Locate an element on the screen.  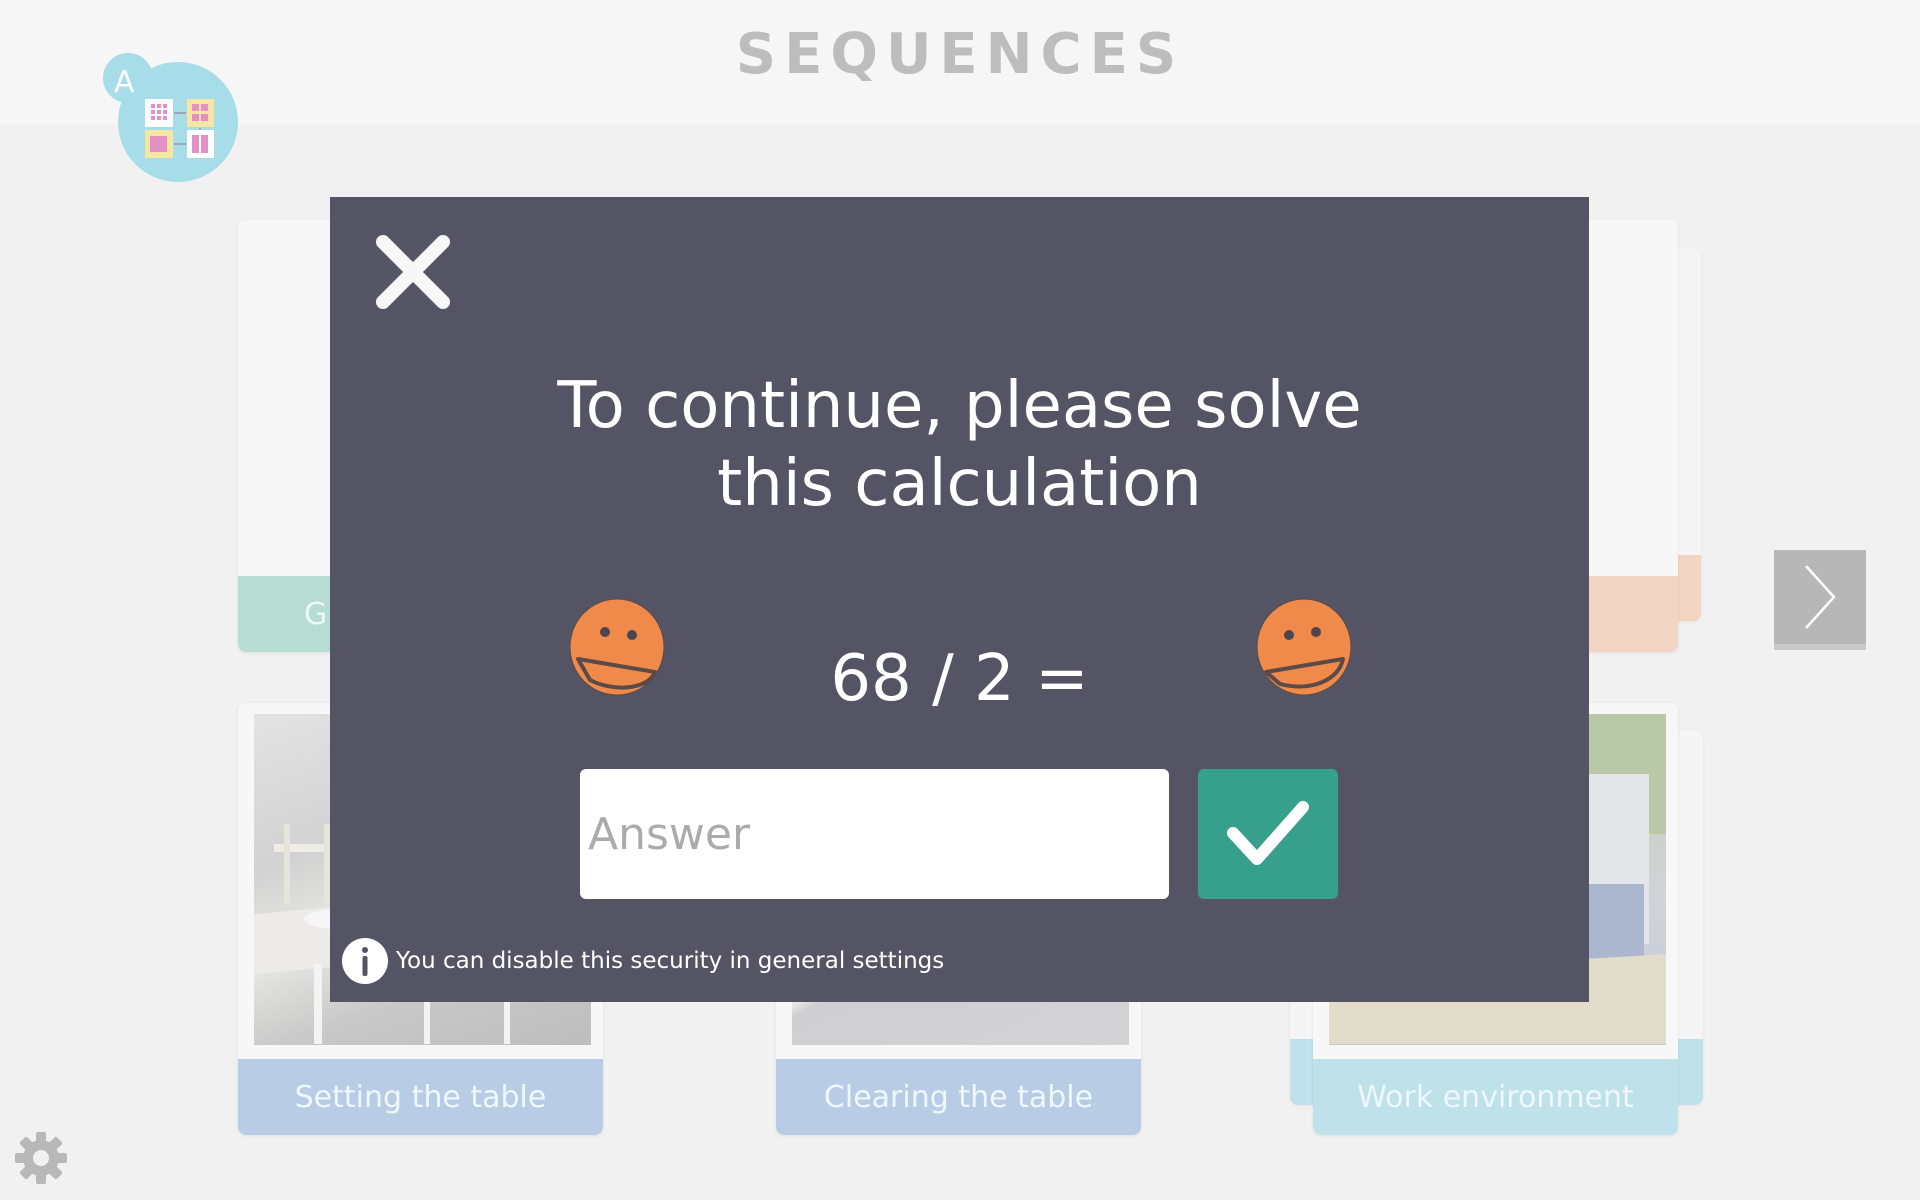
sequence-card-label: Setting the table is located at coordinates (420, 1097).